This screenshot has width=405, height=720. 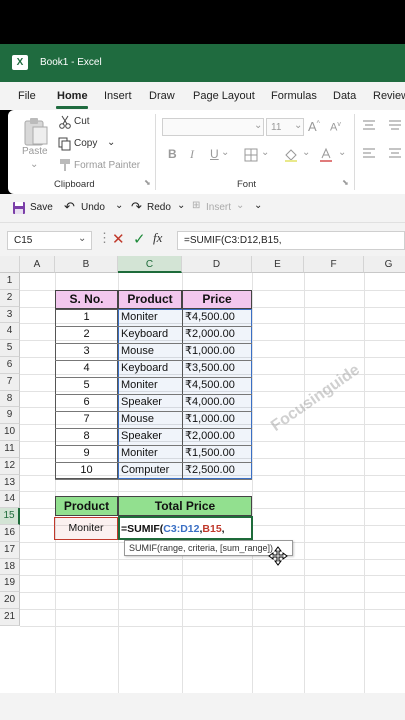 I want to click on row-header-7: 7, so click(x=10, y=382).